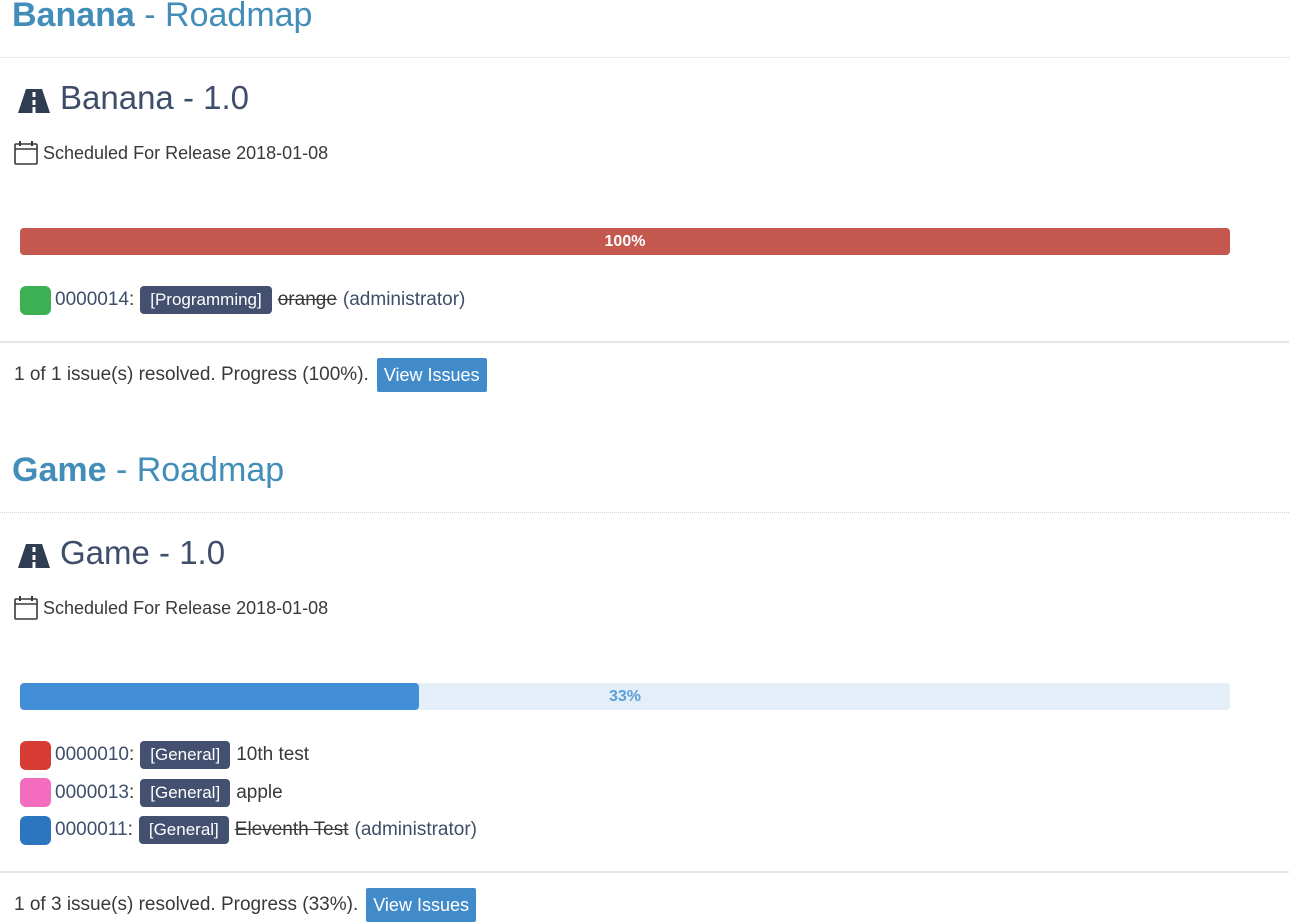 This screenshot has width=1289, height=924. Describe the element at coordinates (91, 830) in the screenshot. I see `issue-id-link: 0000011` at that location.